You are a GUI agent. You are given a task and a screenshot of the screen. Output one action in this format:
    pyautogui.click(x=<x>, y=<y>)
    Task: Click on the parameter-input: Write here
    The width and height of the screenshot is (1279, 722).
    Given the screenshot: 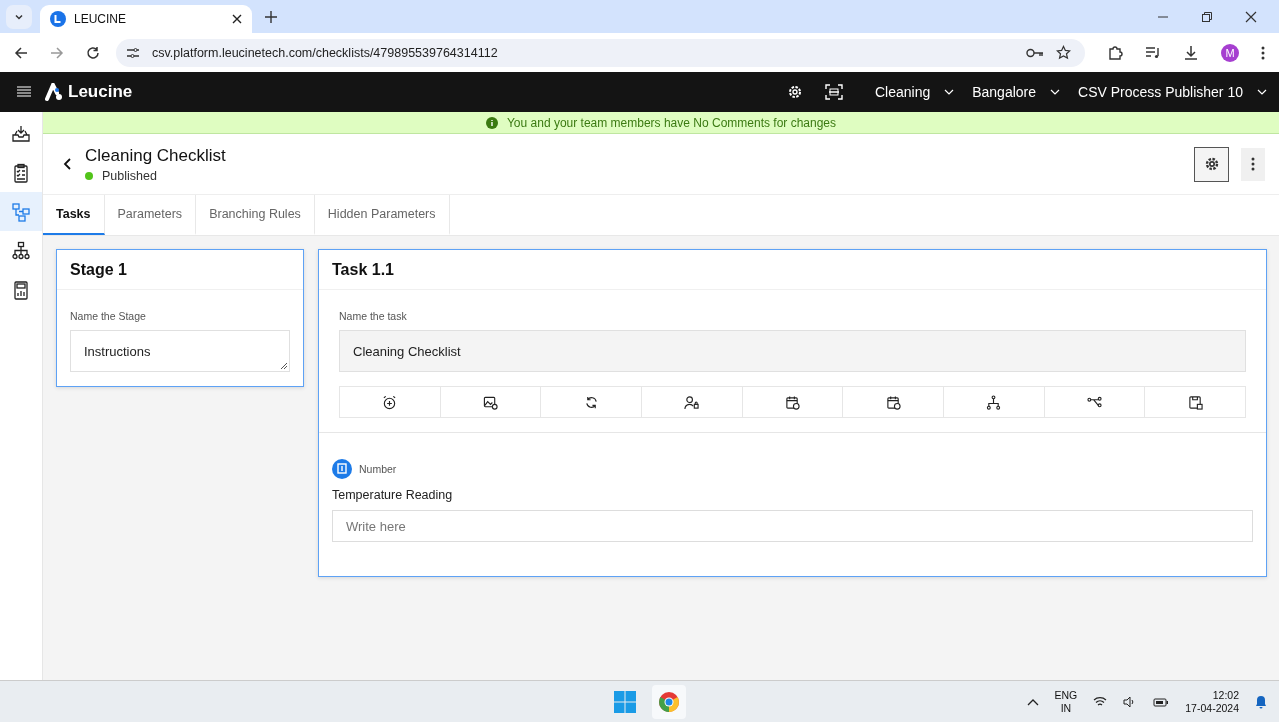 What is the action you would take?
    pyautogui.click(x=792, y=526)
    